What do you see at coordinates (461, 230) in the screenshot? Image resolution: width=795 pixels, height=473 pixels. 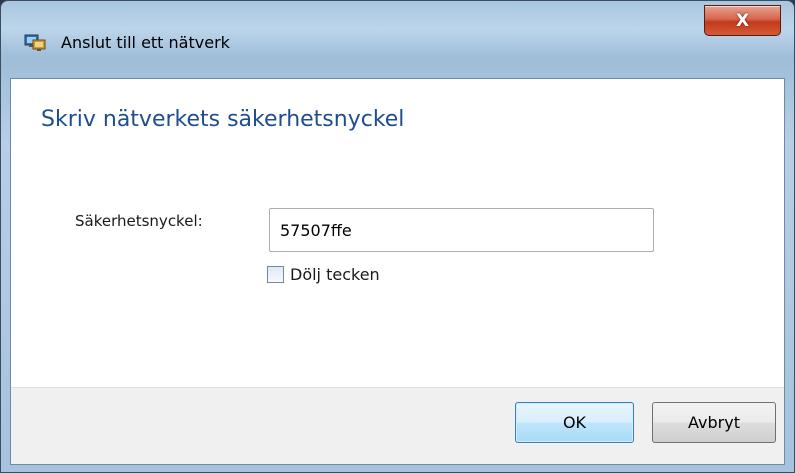 I see `security-key-input` at bounding box center [461, 230].